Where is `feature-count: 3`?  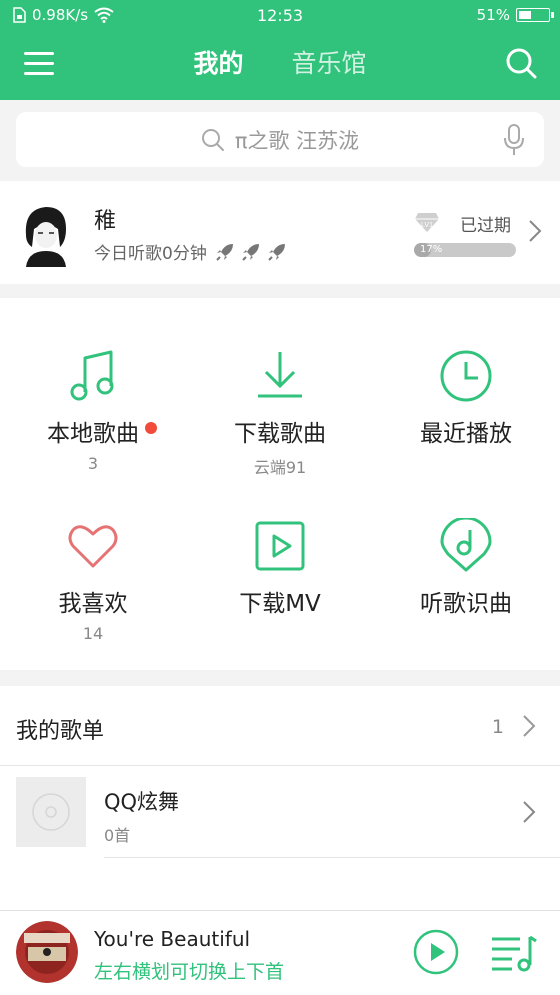
feature-count: 3 is located at coordinates (93, 463).